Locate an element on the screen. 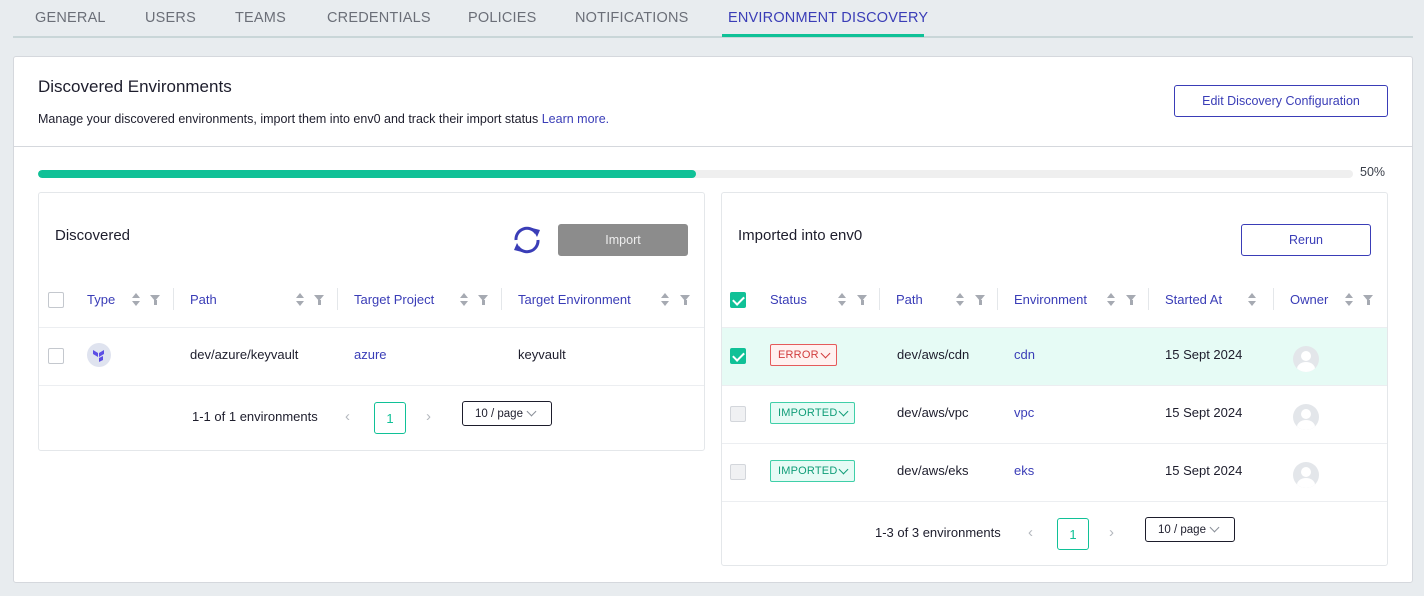  row-target-project: azure is located at coordinates (370, 354).